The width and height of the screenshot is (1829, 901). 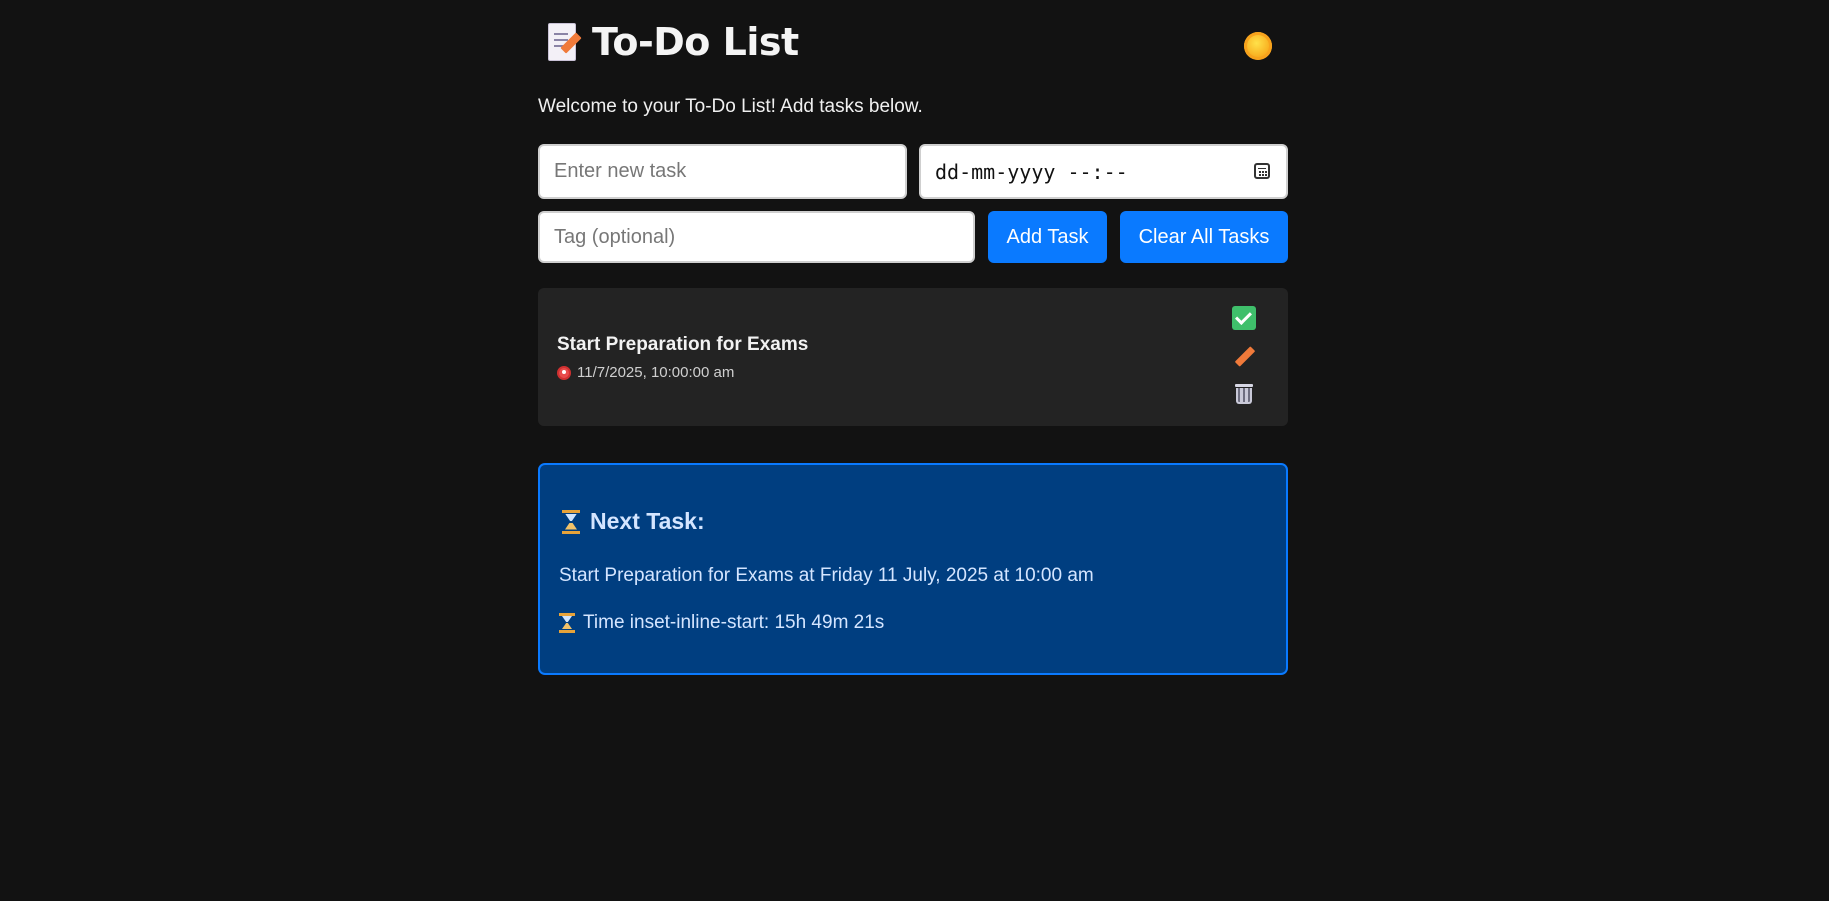 I want to click on page-title: To-Do List, so click(x=695, y=42).